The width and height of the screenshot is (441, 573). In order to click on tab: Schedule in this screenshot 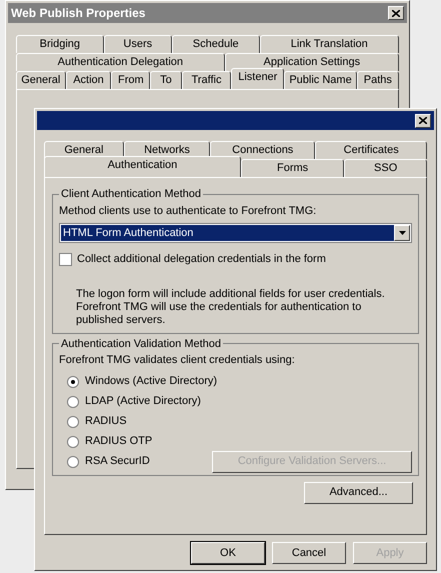, I will do `click(216, 44)`.